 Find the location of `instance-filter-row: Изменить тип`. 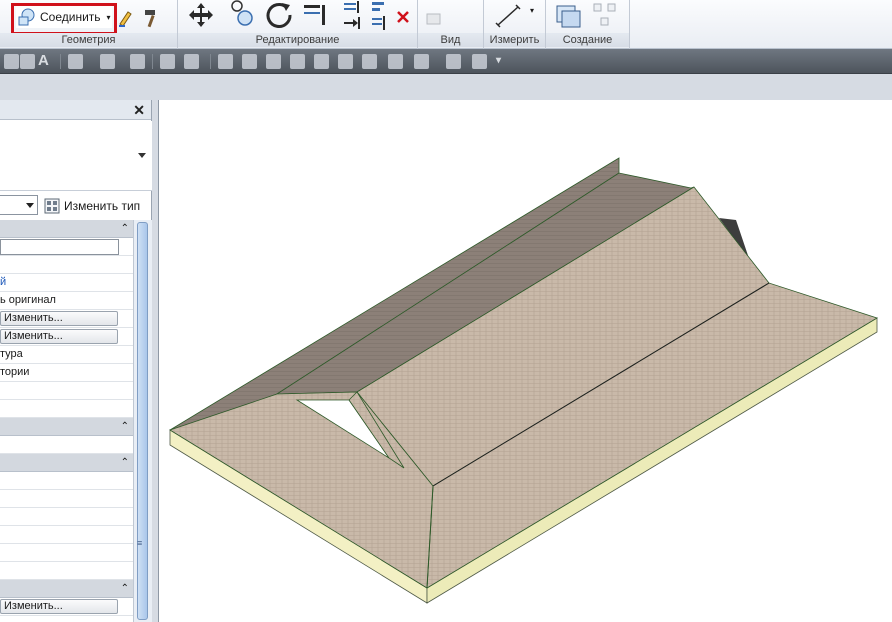

instance-filter-row: Изменить тип is located at coordinates (76, 206).